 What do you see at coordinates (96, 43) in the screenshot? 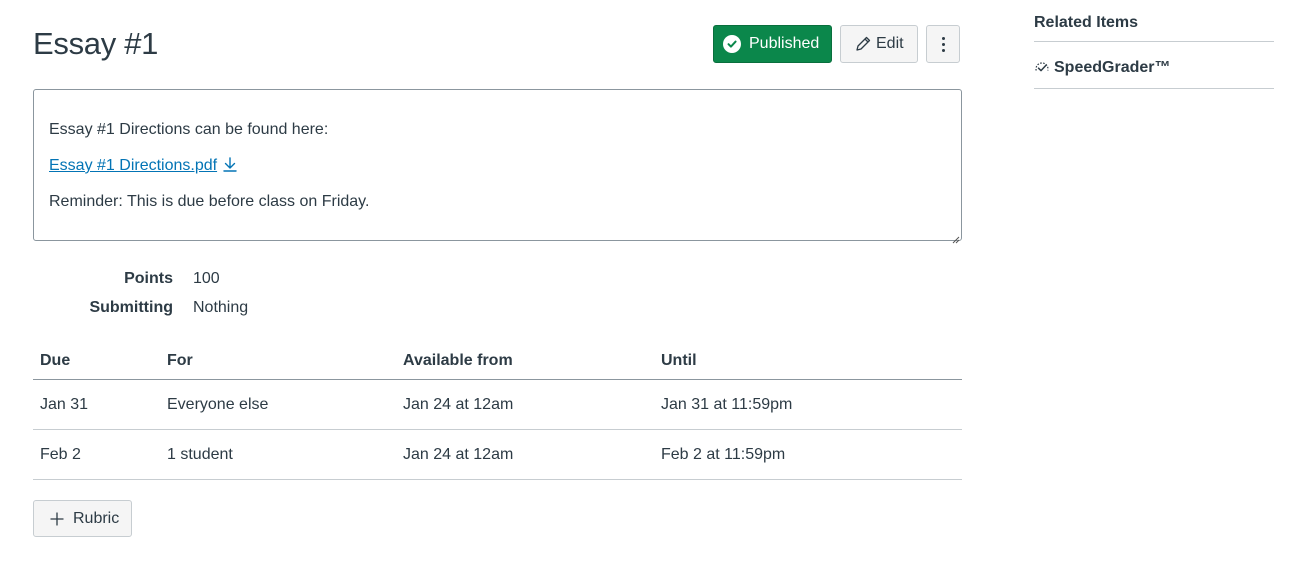
I see `page-title: Essay #1` at bounding box center [96, 43].